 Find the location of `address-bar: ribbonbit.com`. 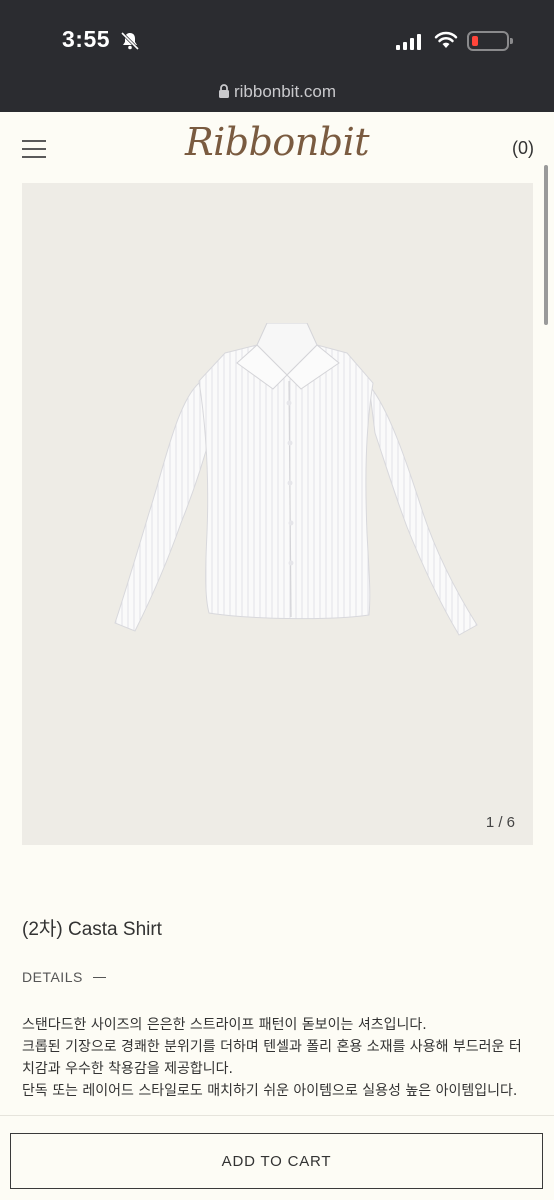

address-bar: ribbonbit.com is located at coordinates (277, 92).